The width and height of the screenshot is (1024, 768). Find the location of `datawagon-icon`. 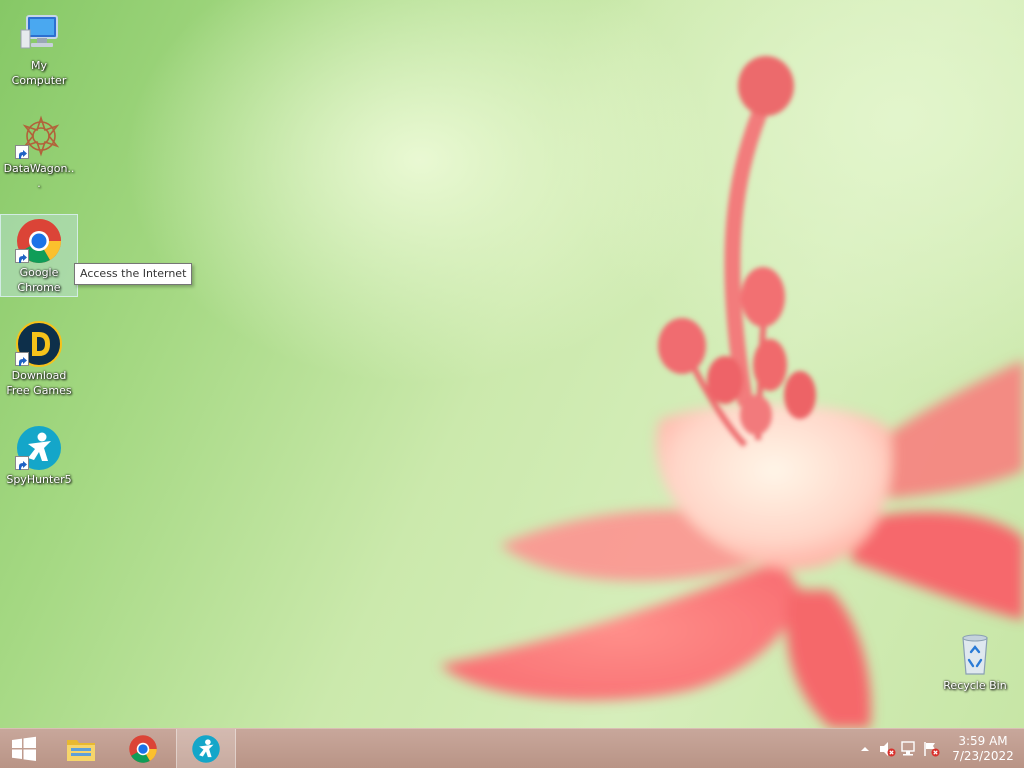

datawagon-icon is located at coordinates (39, 137).